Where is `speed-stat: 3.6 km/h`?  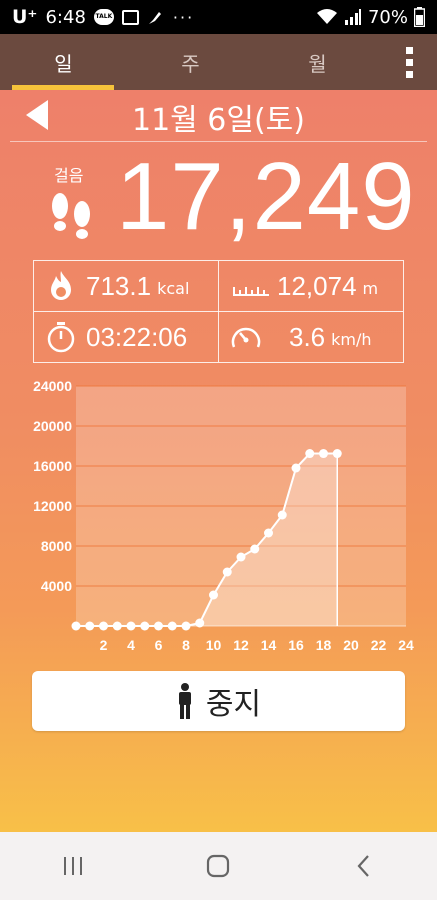 speed-stat: 3.6 km/h is located at coordinates (311, 337).